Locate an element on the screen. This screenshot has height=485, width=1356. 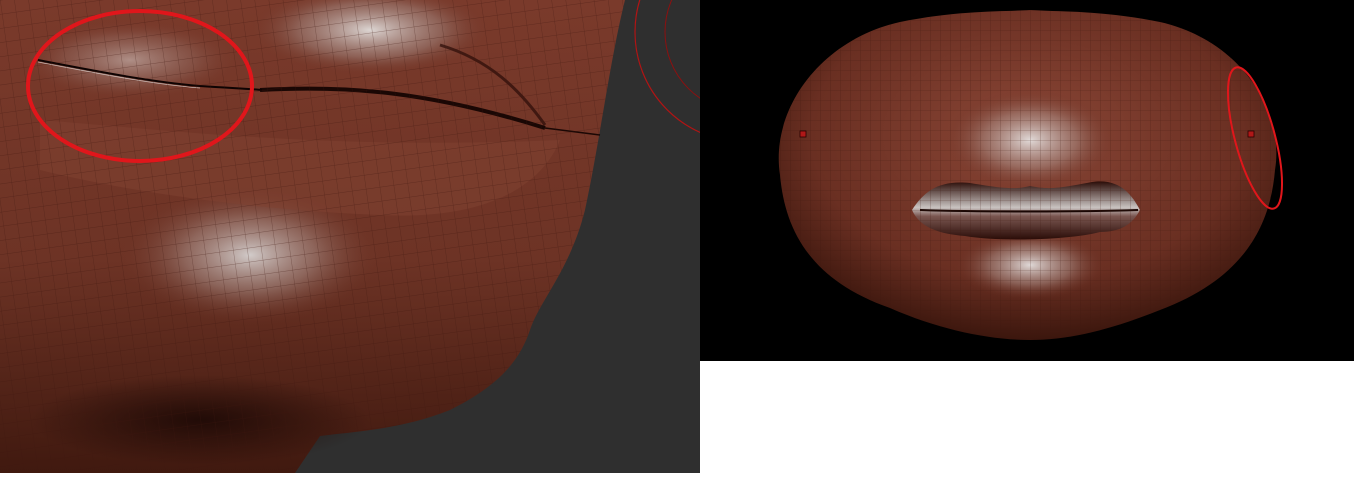
blank-area is located at coordinates (1028, 423).